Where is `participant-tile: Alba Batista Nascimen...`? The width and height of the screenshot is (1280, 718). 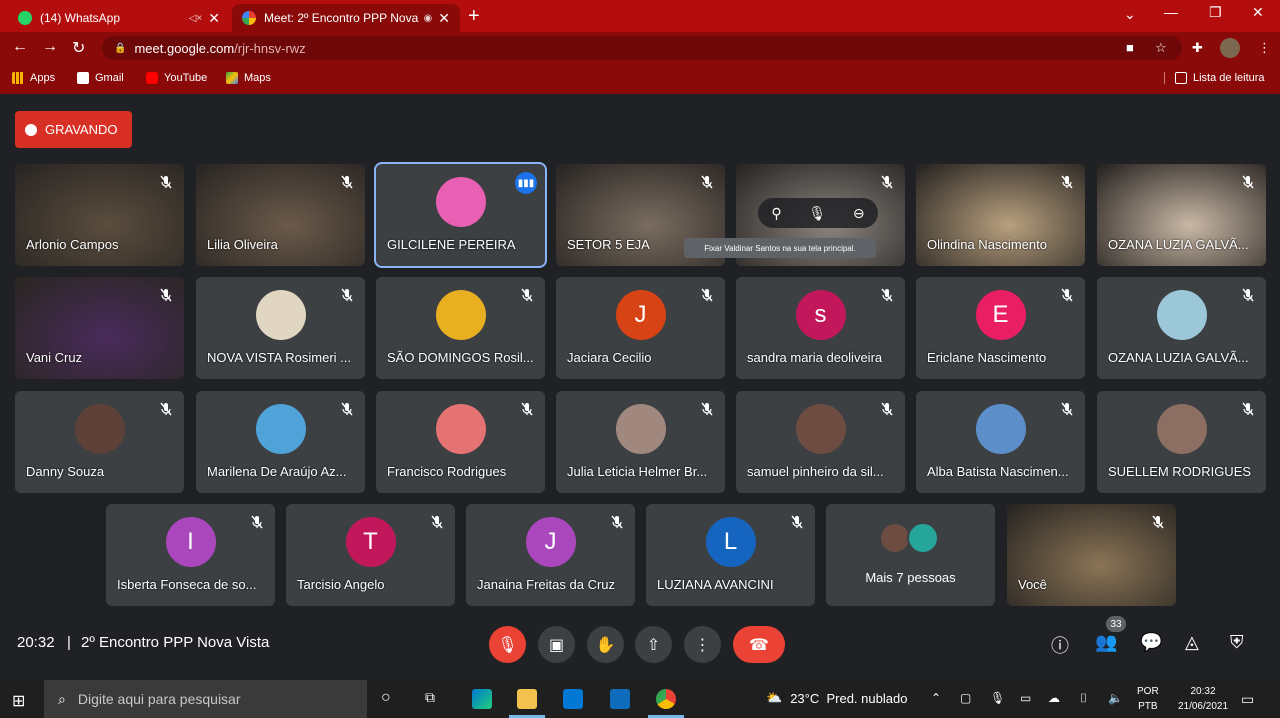 participant-tile: Alba Batista Nascimen... is located at coordinates (1000, 442).